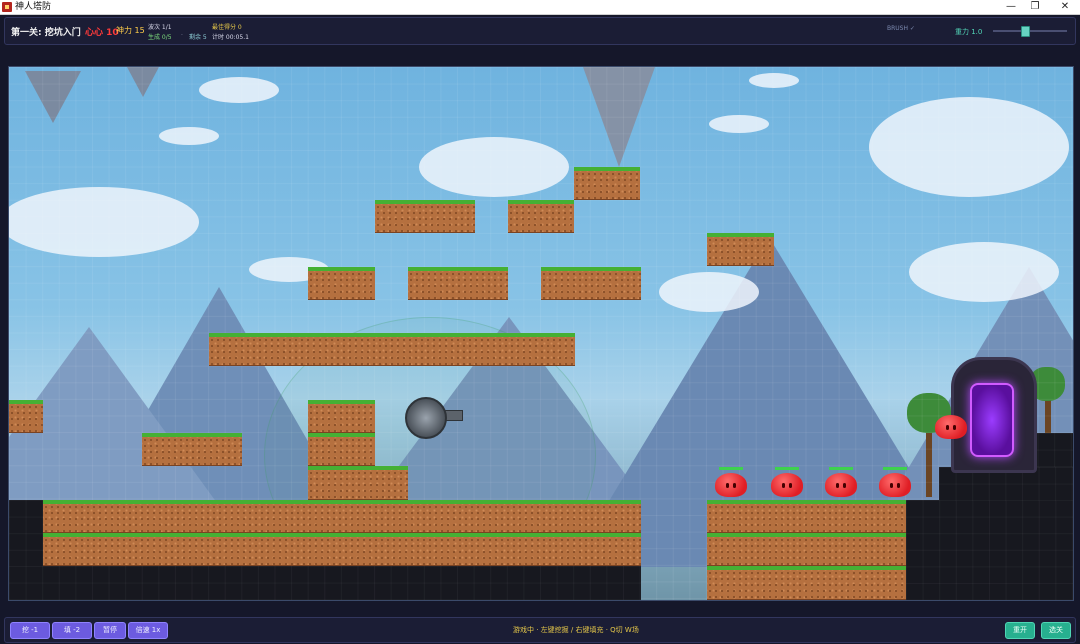 The image size is (1080, 644). Describe the element at coordinates (576, 630) in the screenshot. I see `status-text: 游戏中 · 左键挖掘 / 右键填充 · Q切 W场` at that location.